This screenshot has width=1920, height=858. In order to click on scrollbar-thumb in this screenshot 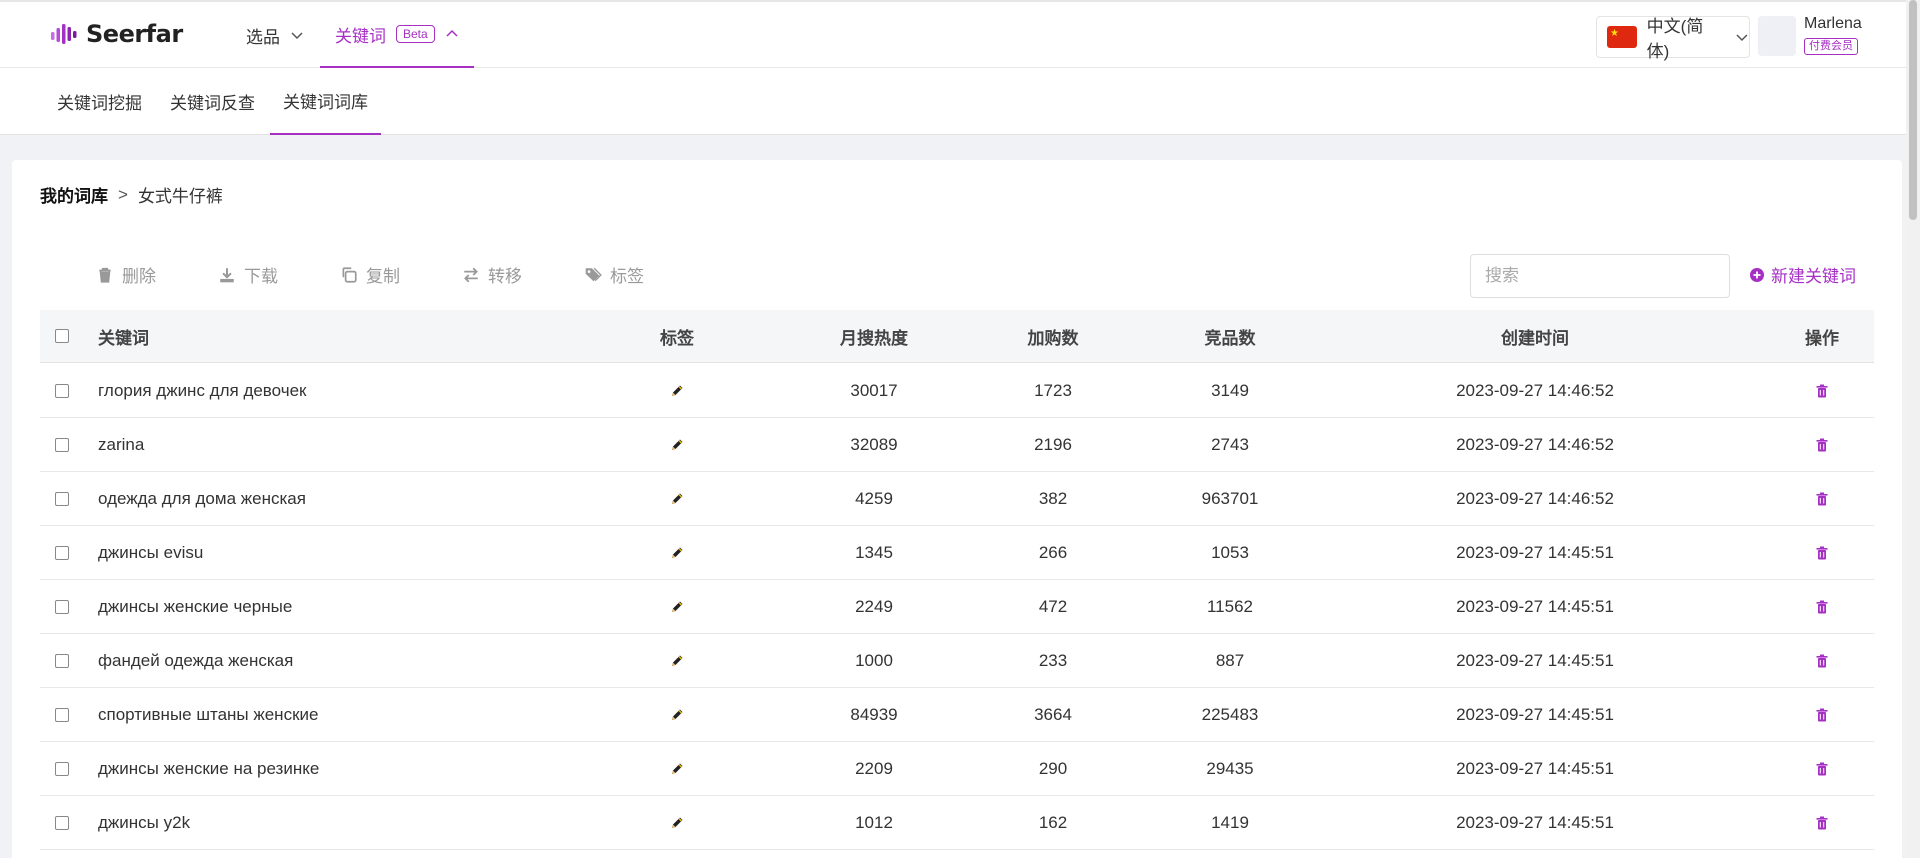, I will do `click(1913, 110)`.